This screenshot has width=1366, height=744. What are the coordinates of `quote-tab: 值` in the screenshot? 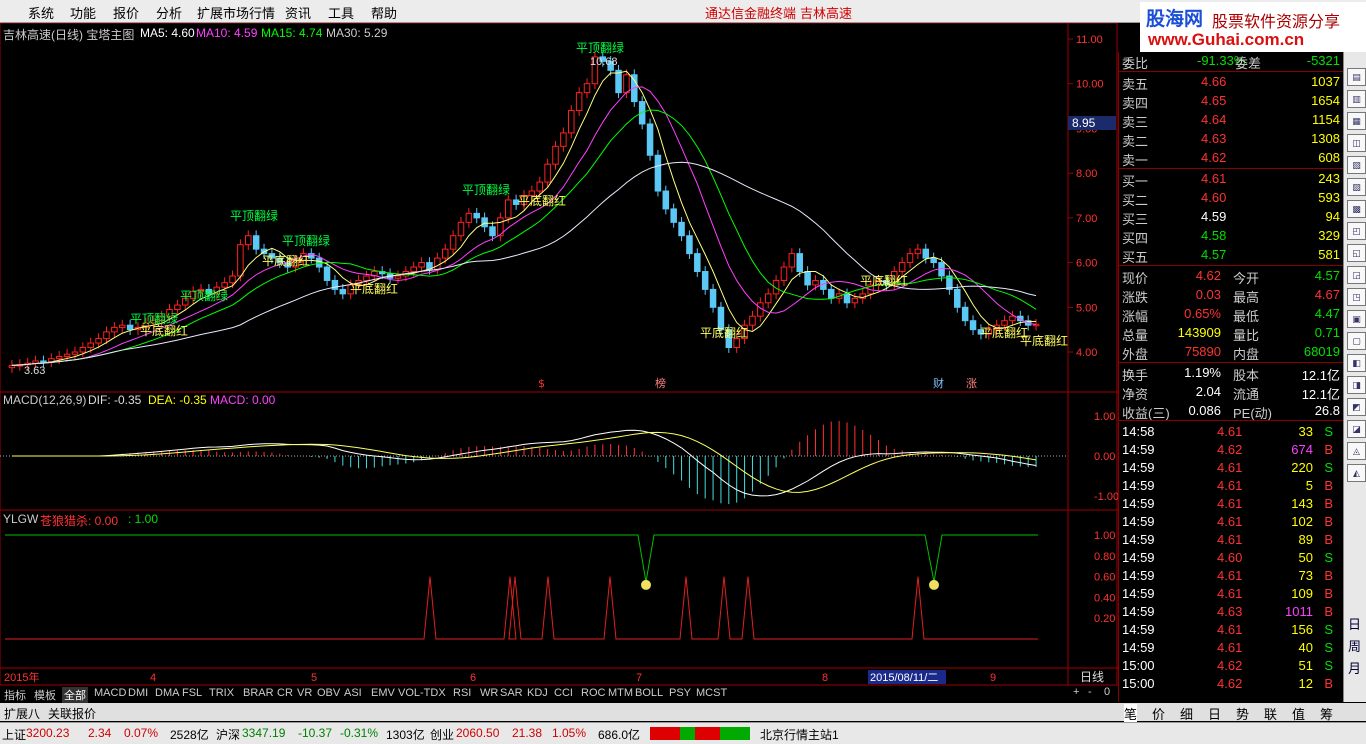 It's located at (1298, 713).